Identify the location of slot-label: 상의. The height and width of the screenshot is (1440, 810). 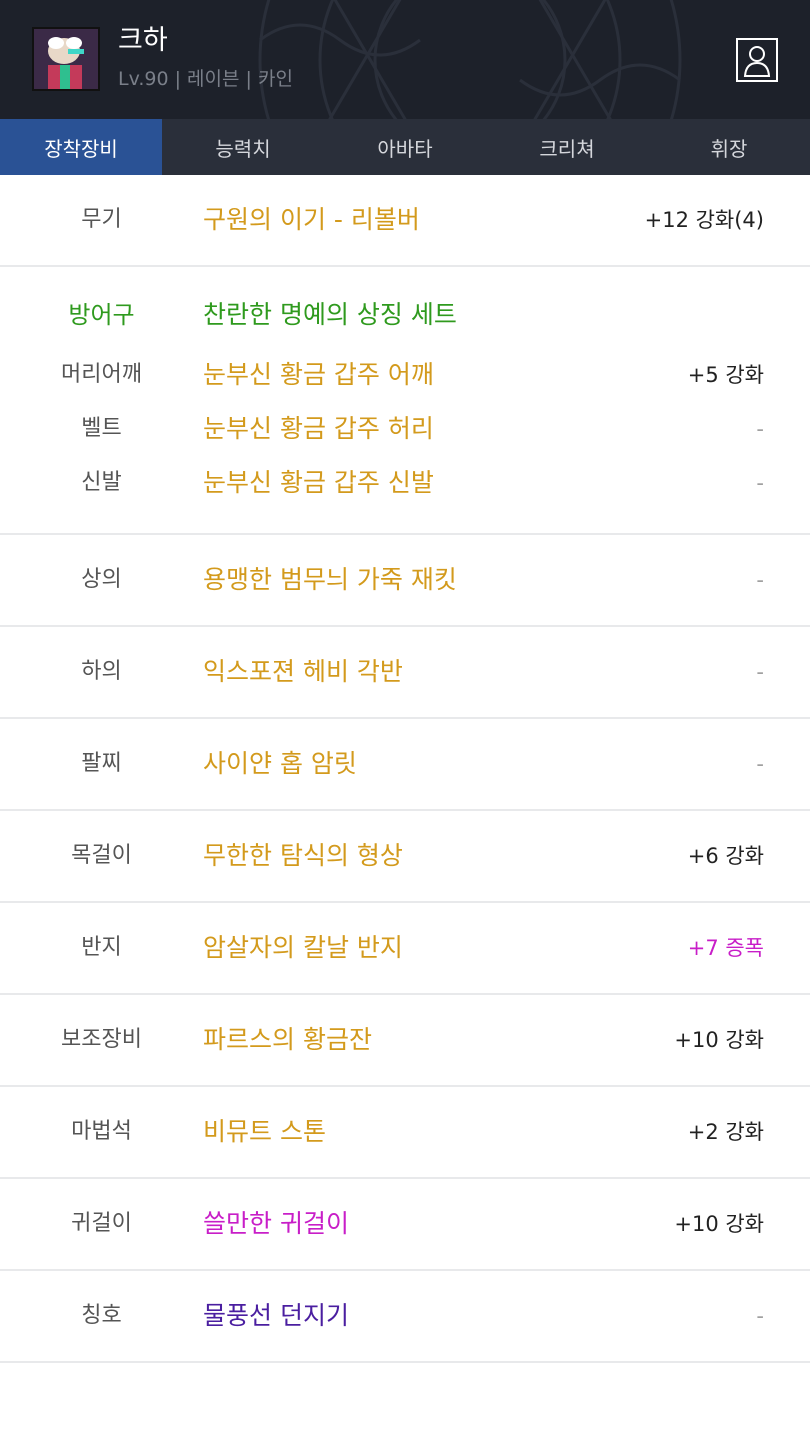
(101, 579).